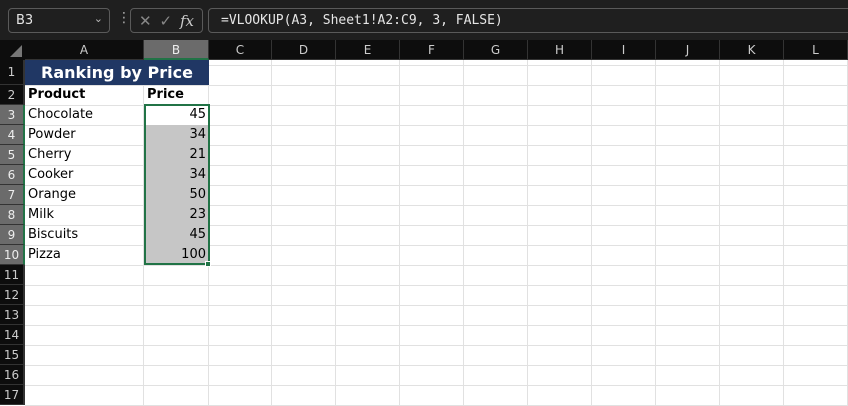 The height and width of the screenshot is (406, 848). I want to click on column-header-L: L, so click(816, 50).